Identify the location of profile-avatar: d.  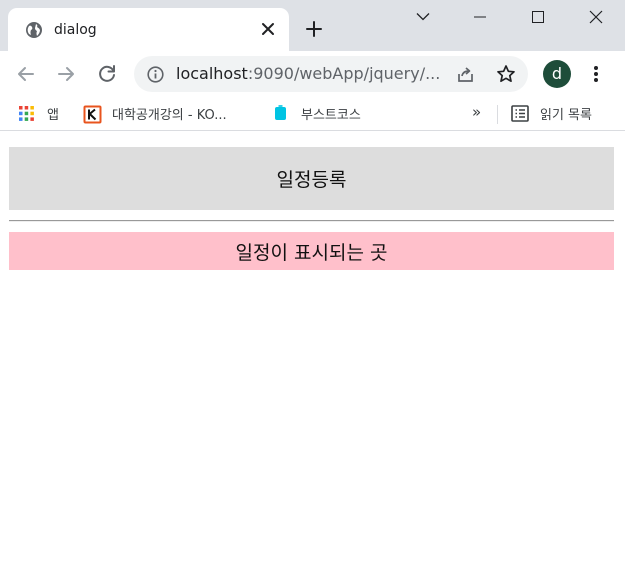
(557, 74).